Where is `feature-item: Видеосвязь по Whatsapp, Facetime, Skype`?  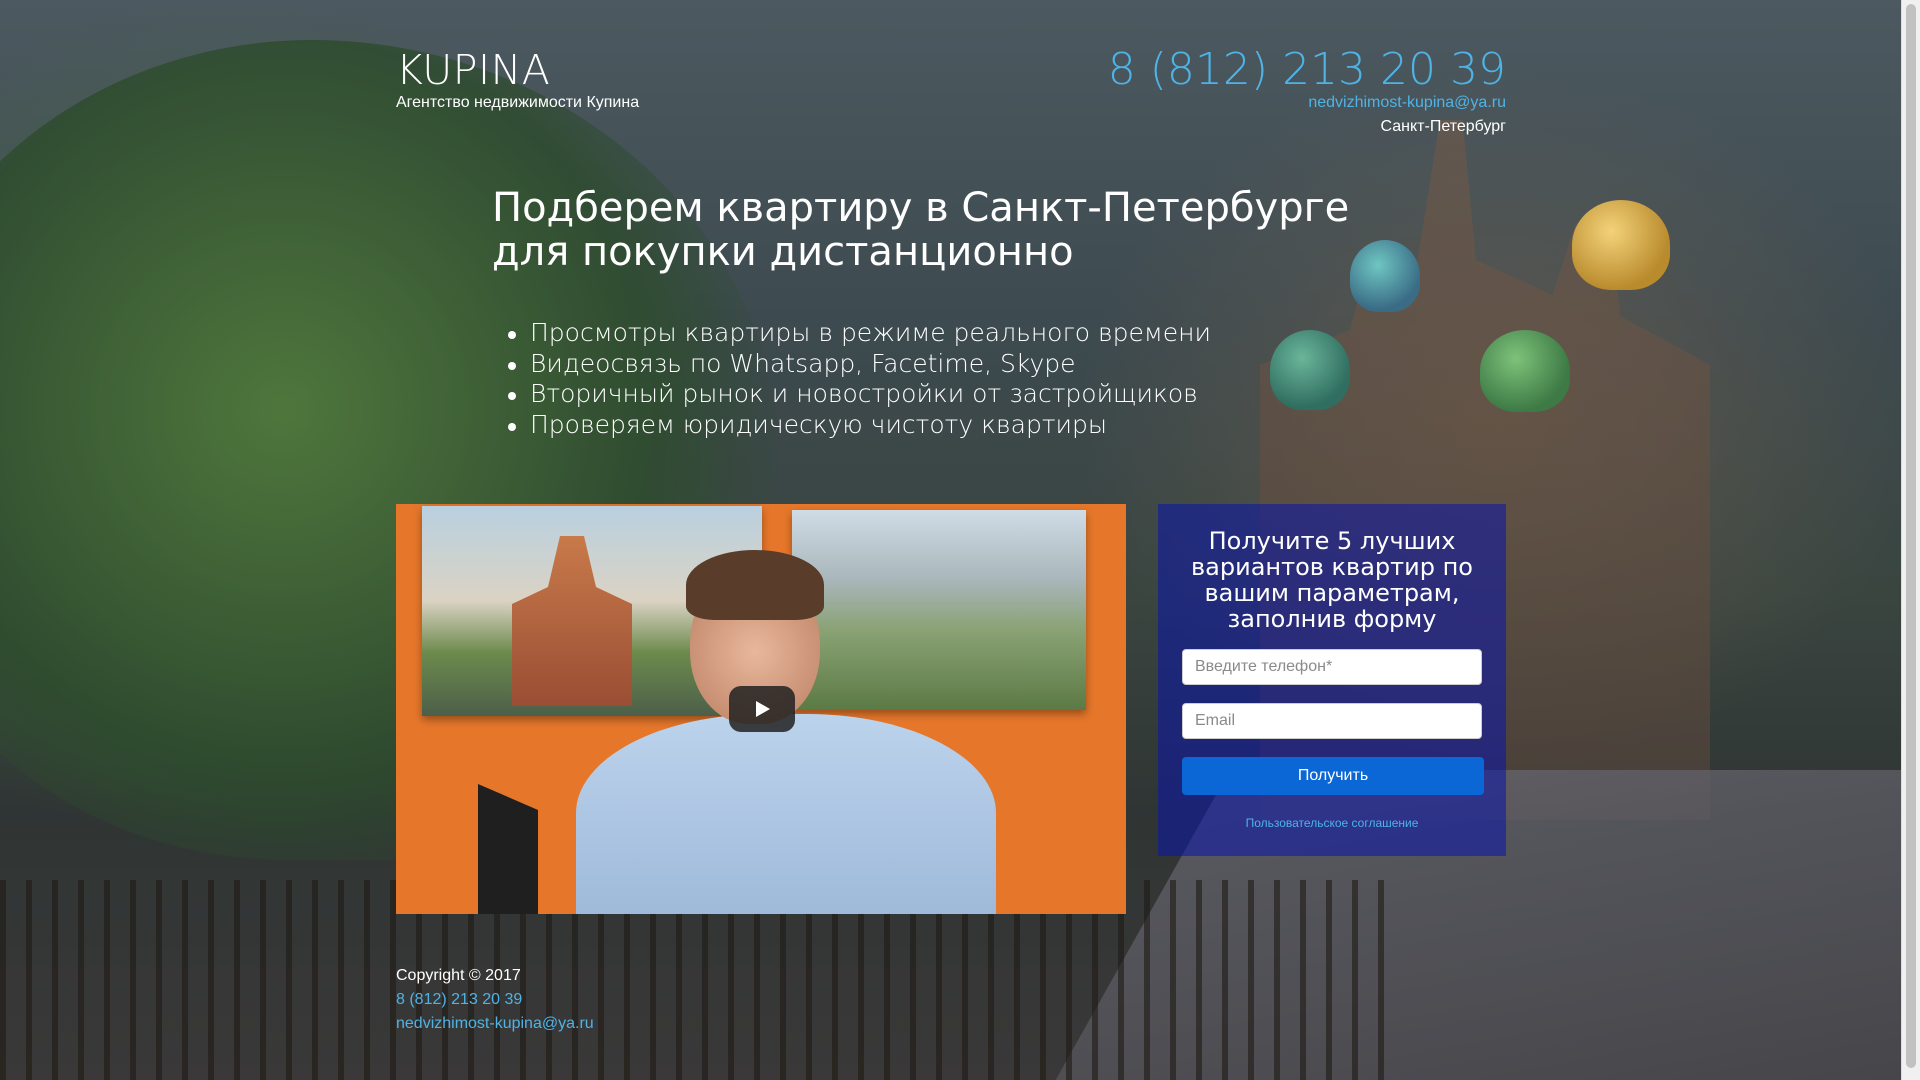 feature-item: Видеосвязь по Whatsapp, Facetime, Skype is located at coordinates (858, 364).